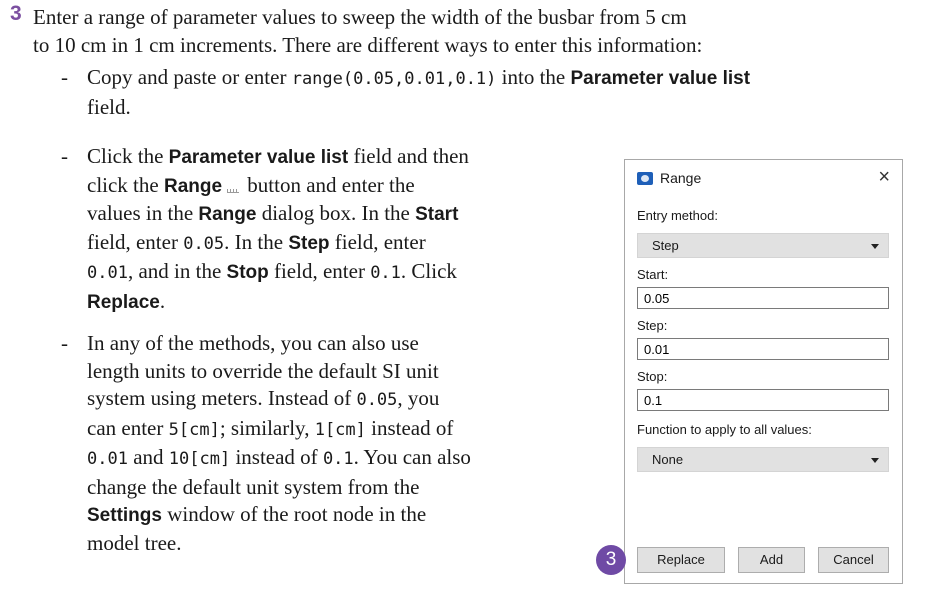 The image size is (930, 599). I want to click on app-icon, so click(645, 178).